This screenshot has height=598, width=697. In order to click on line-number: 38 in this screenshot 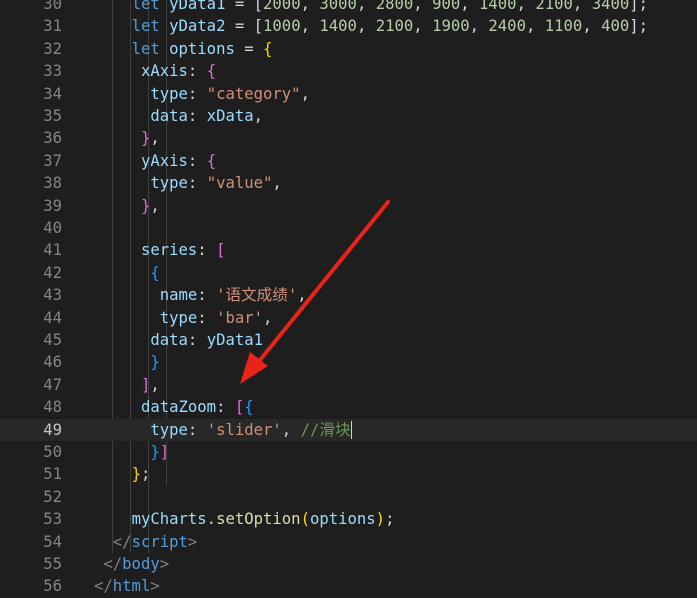, I will do `click(52, 183)`.